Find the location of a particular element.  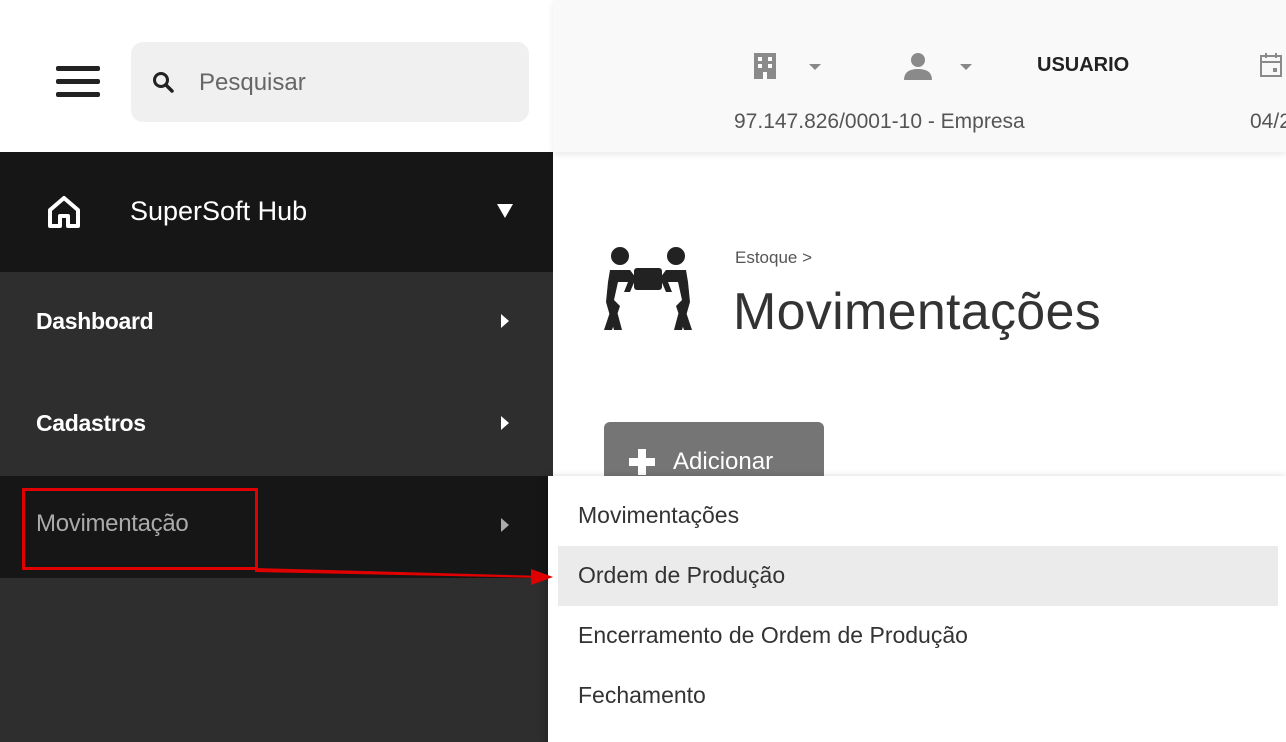

submenu-item-fechamento: Fechamento is located at coordinates (918, 696).